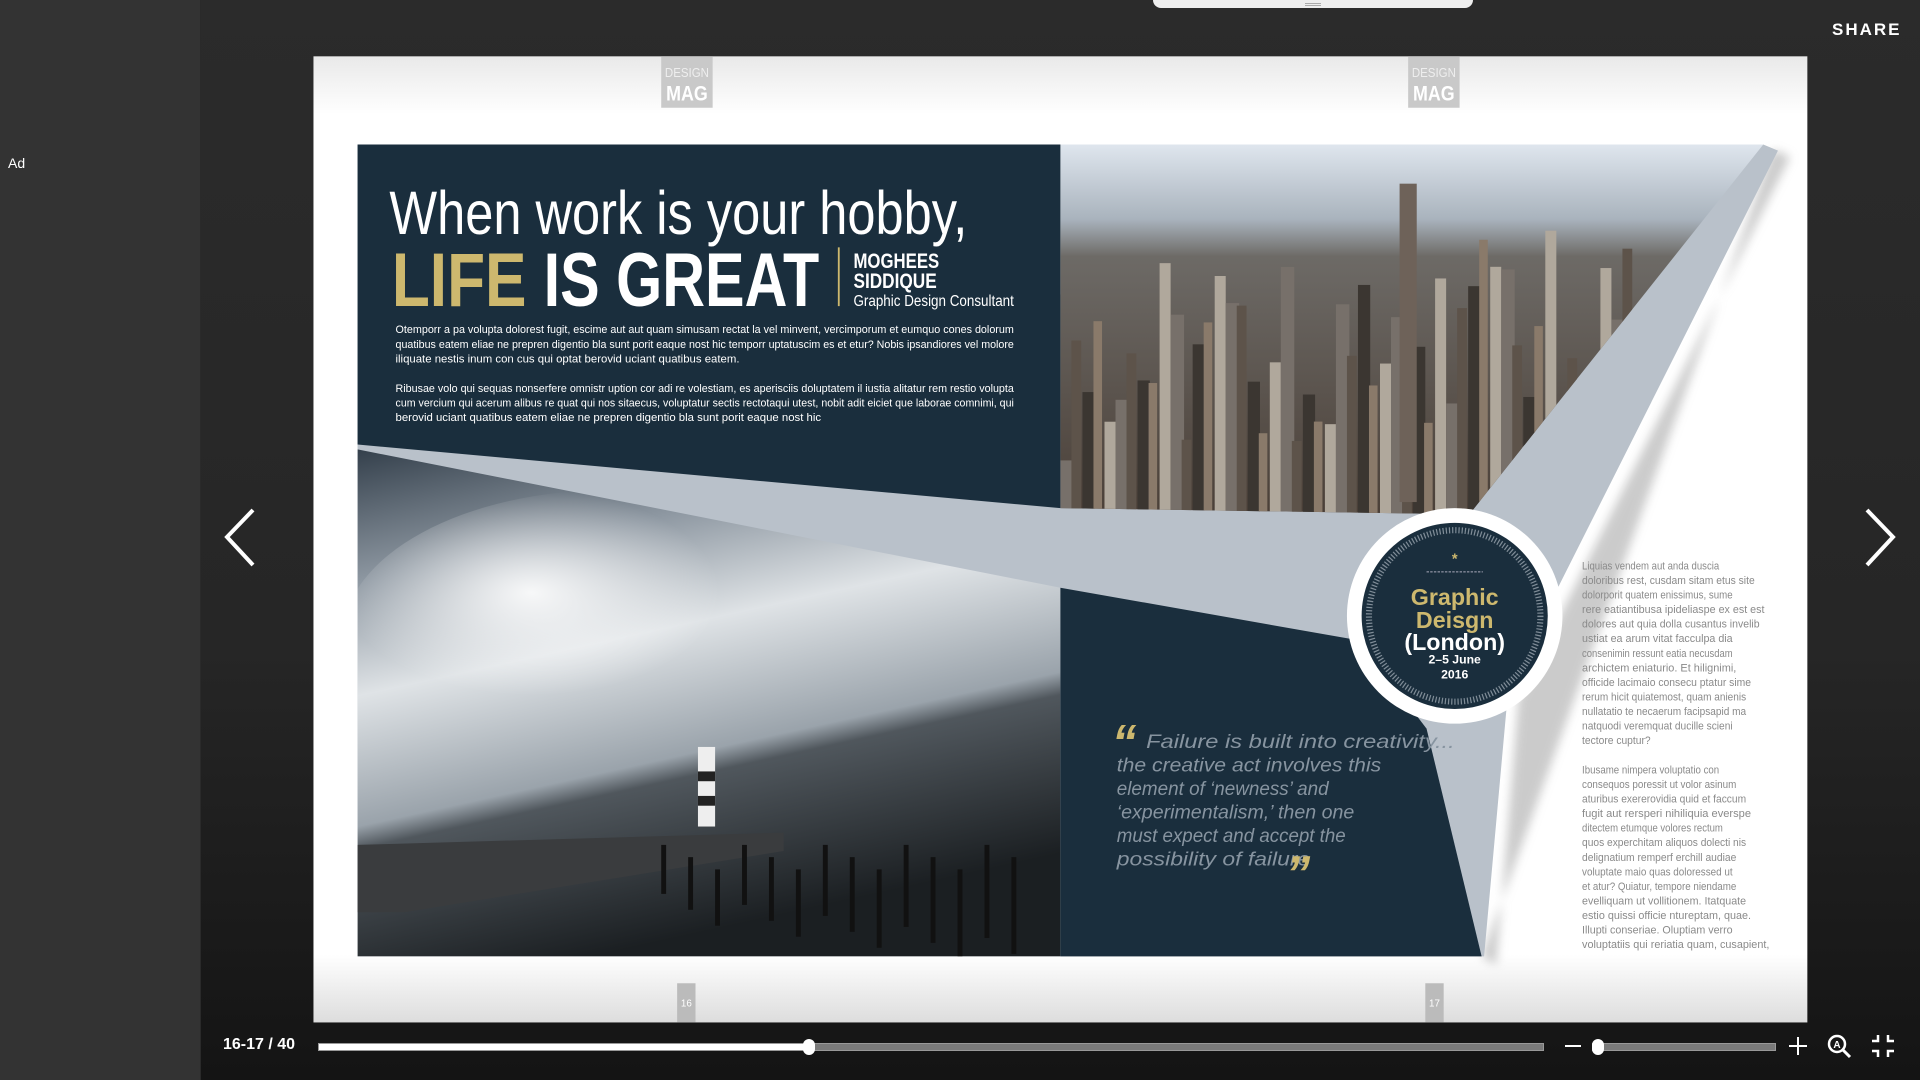 The image size is (1920, 1080). I want to click on page-slider, so click(931, 1047).